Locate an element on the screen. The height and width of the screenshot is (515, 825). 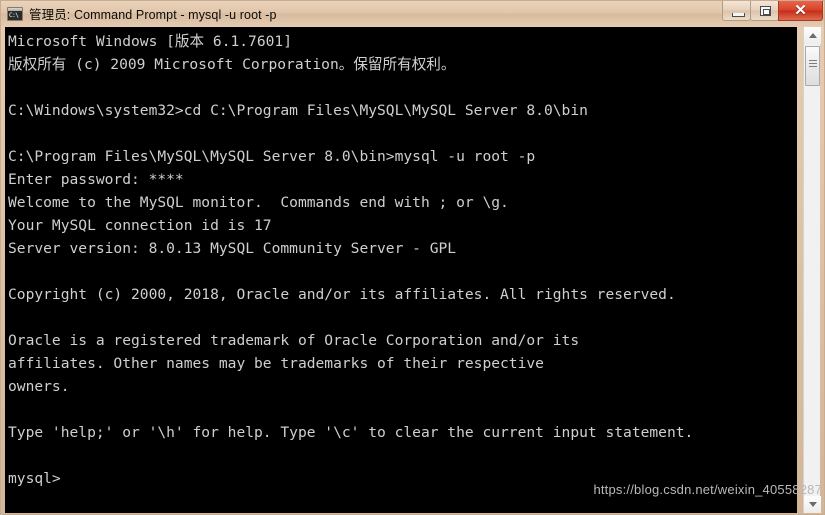
maximize-icon is located at coordinates (765, 11).